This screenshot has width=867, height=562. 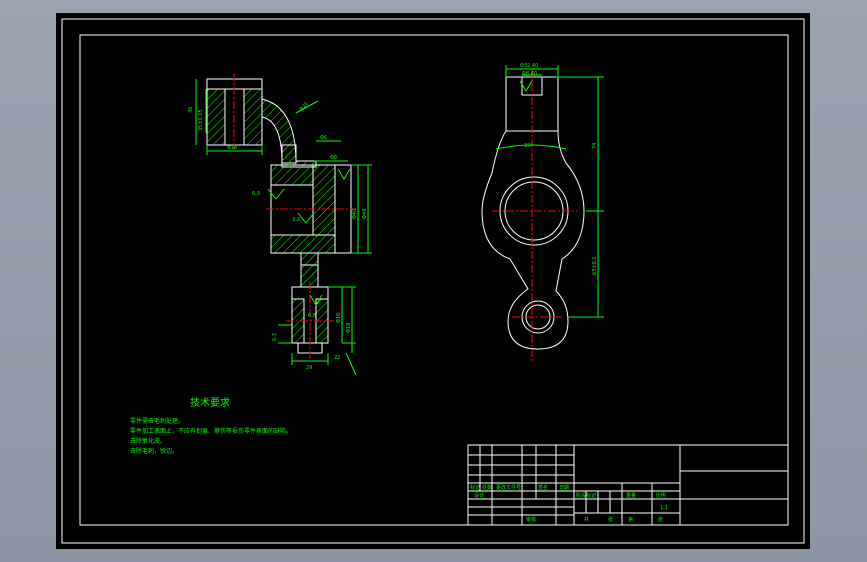 I want to click on tech-req-item-2: 零件加工表面上，不应有划痕、擦伤等损伤零件表面的缺陷。, so click(x=211, y=431).